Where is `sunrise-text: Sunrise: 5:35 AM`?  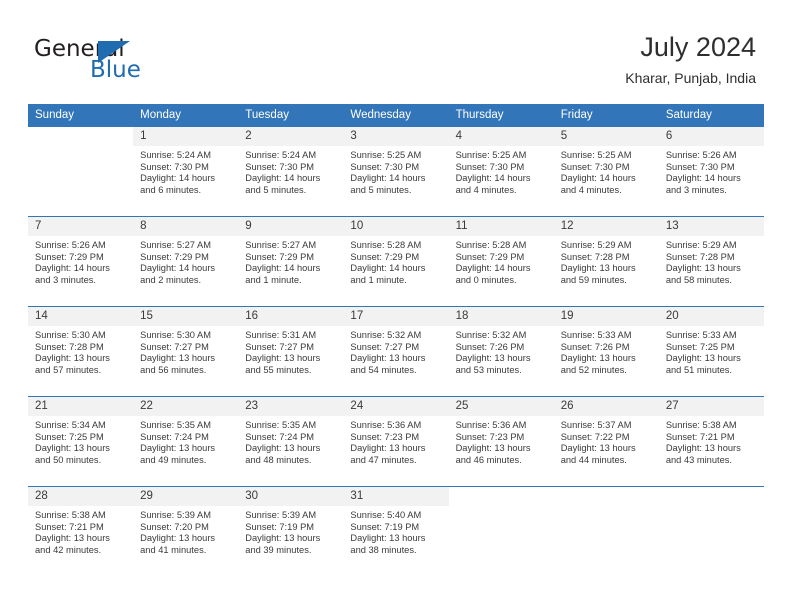
sunrise-text: Sunrise: 5:35 AM is located at coordinates (281, 425).